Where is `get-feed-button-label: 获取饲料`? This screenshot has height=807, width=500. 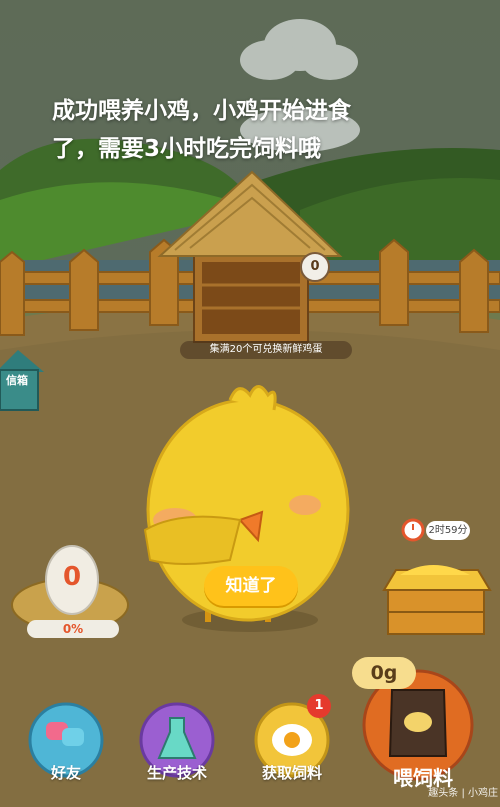
get-feed-button-label: 获取饲料 is located at coordinates (292, 772).